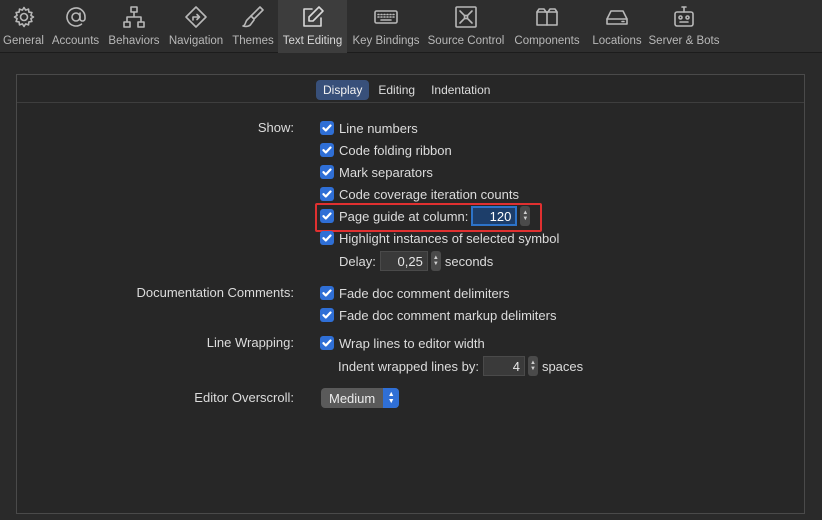  Describe the element at coordinates (134, 17) in the screenshot. I see `hierarchy-icon` at that location.